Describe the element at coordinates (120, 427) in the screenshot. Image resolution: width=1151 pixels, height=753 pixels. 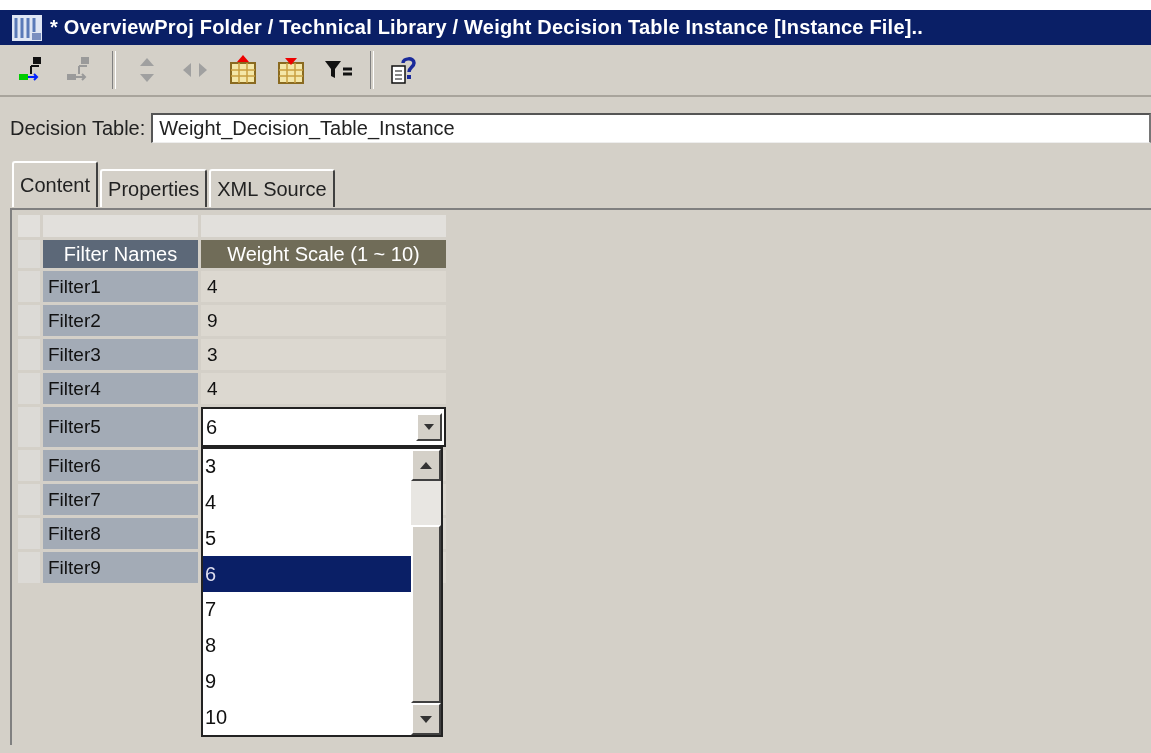
I see `row-name-cell: Filter5` at that location.